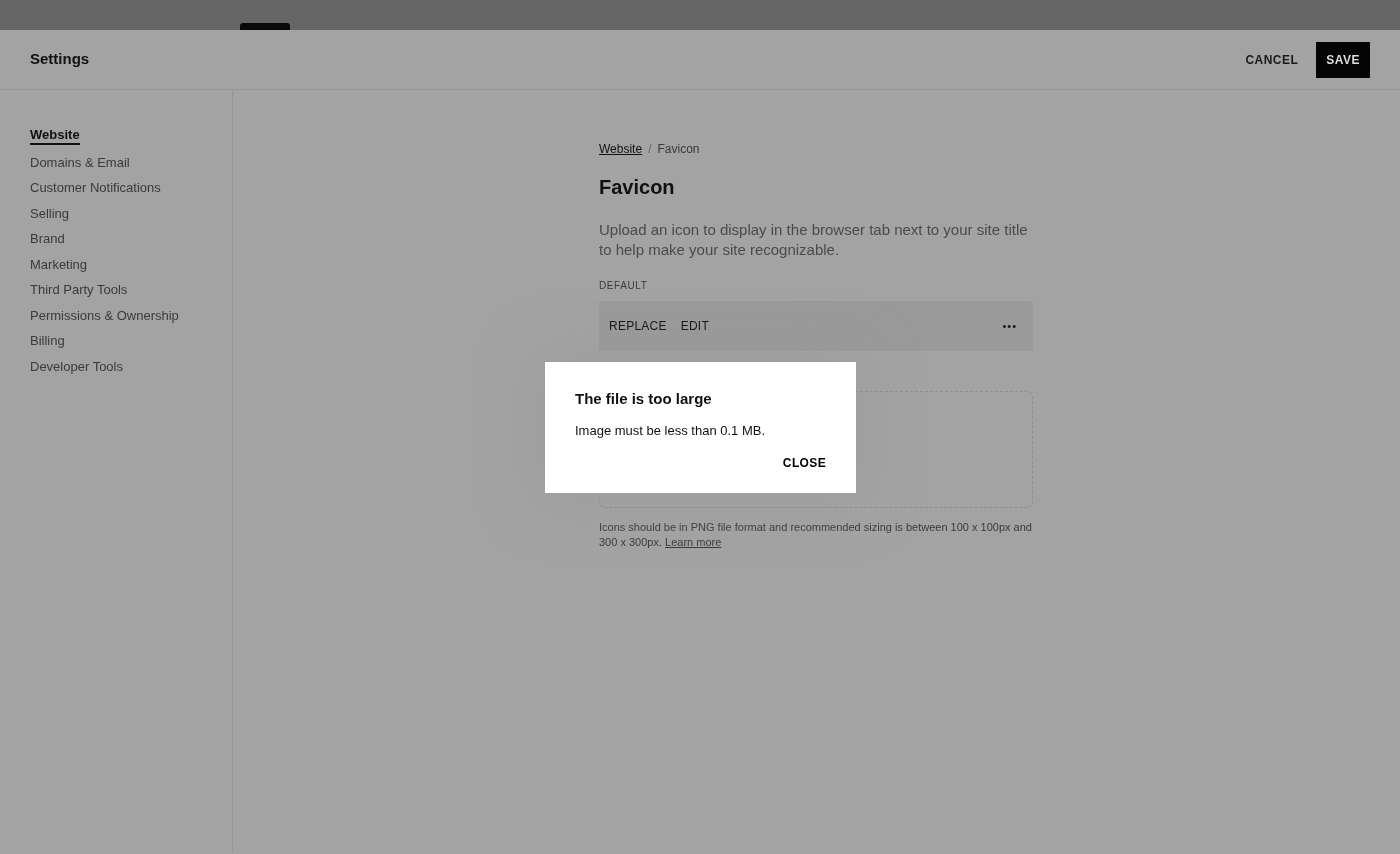 The width and height of the screenshot is (1400, 854). What do you see at coordinates (804, 463) in the screenshot?
I see `close-button: CLOSE` at bounding box center [804, 463].